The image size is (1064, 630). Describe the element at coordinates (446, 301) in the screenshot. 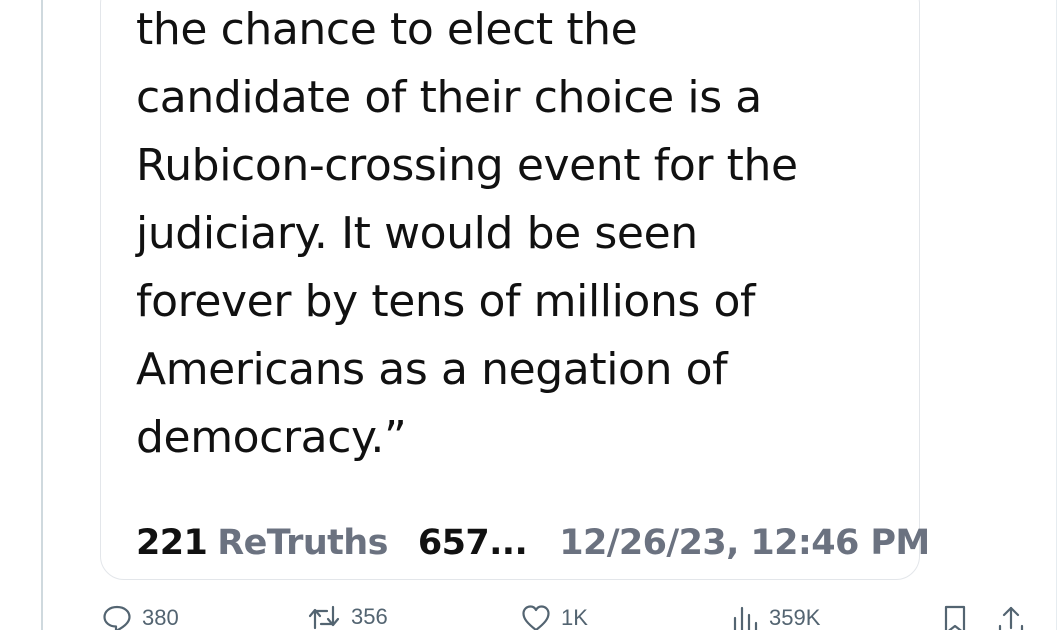

I see `post-body-line: forever by tens of millions of` at that location.